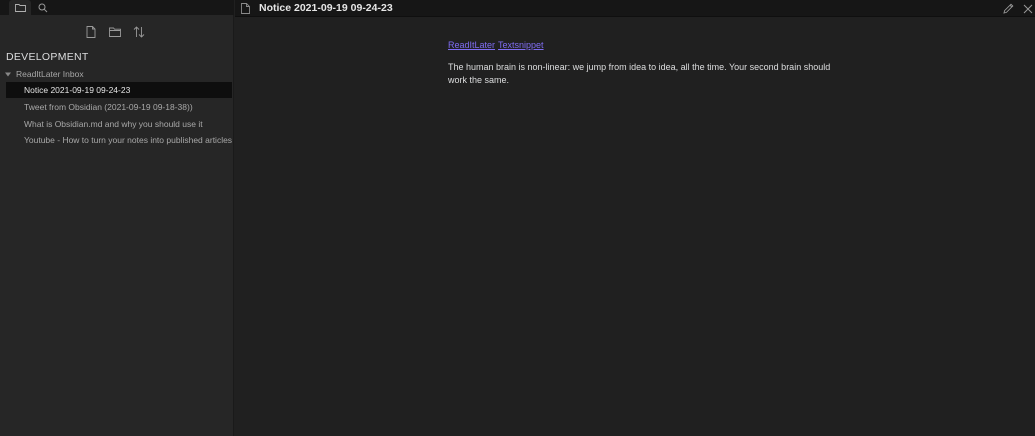 This screenshot has height=436, width=1035. Describe the element at coordinates (648, 45) in the screenshot. I see `tags-line: ReadItLater Textsnippet` at that location.